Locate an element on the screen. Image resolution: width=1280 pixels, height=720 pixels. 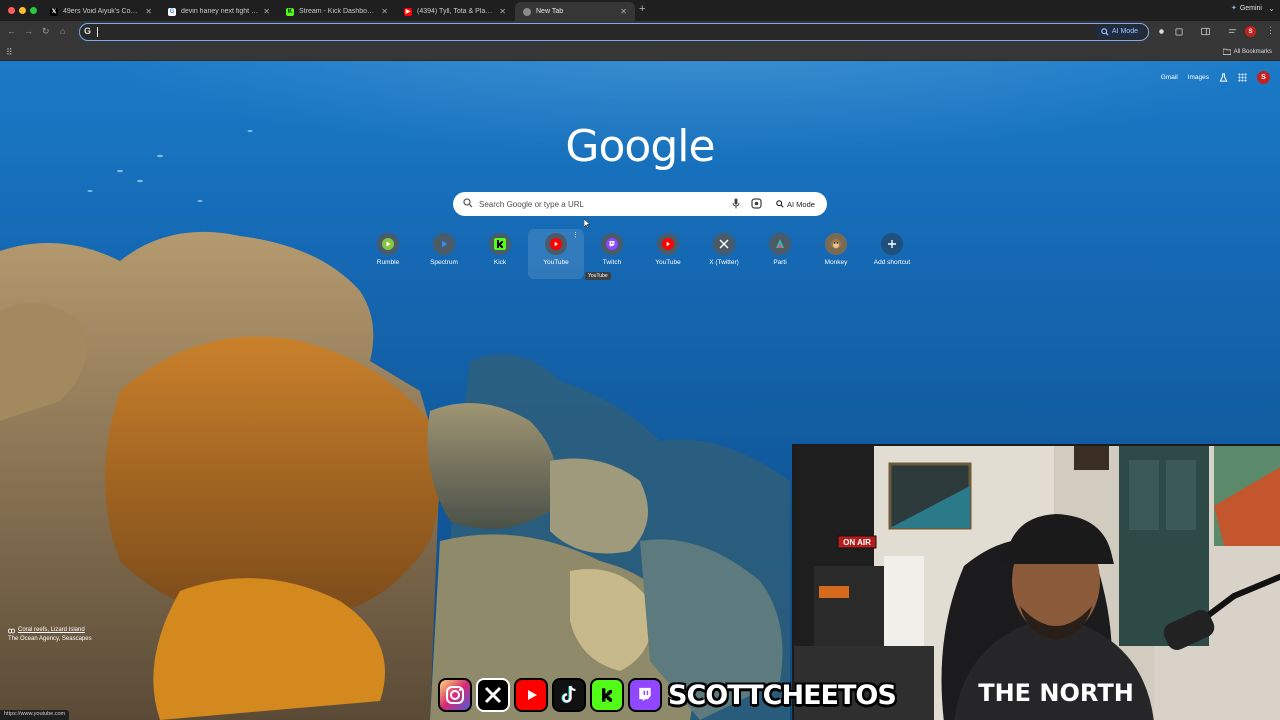
tab-title: Stream - Kick Dashboard is located at coordinates (338, 11).